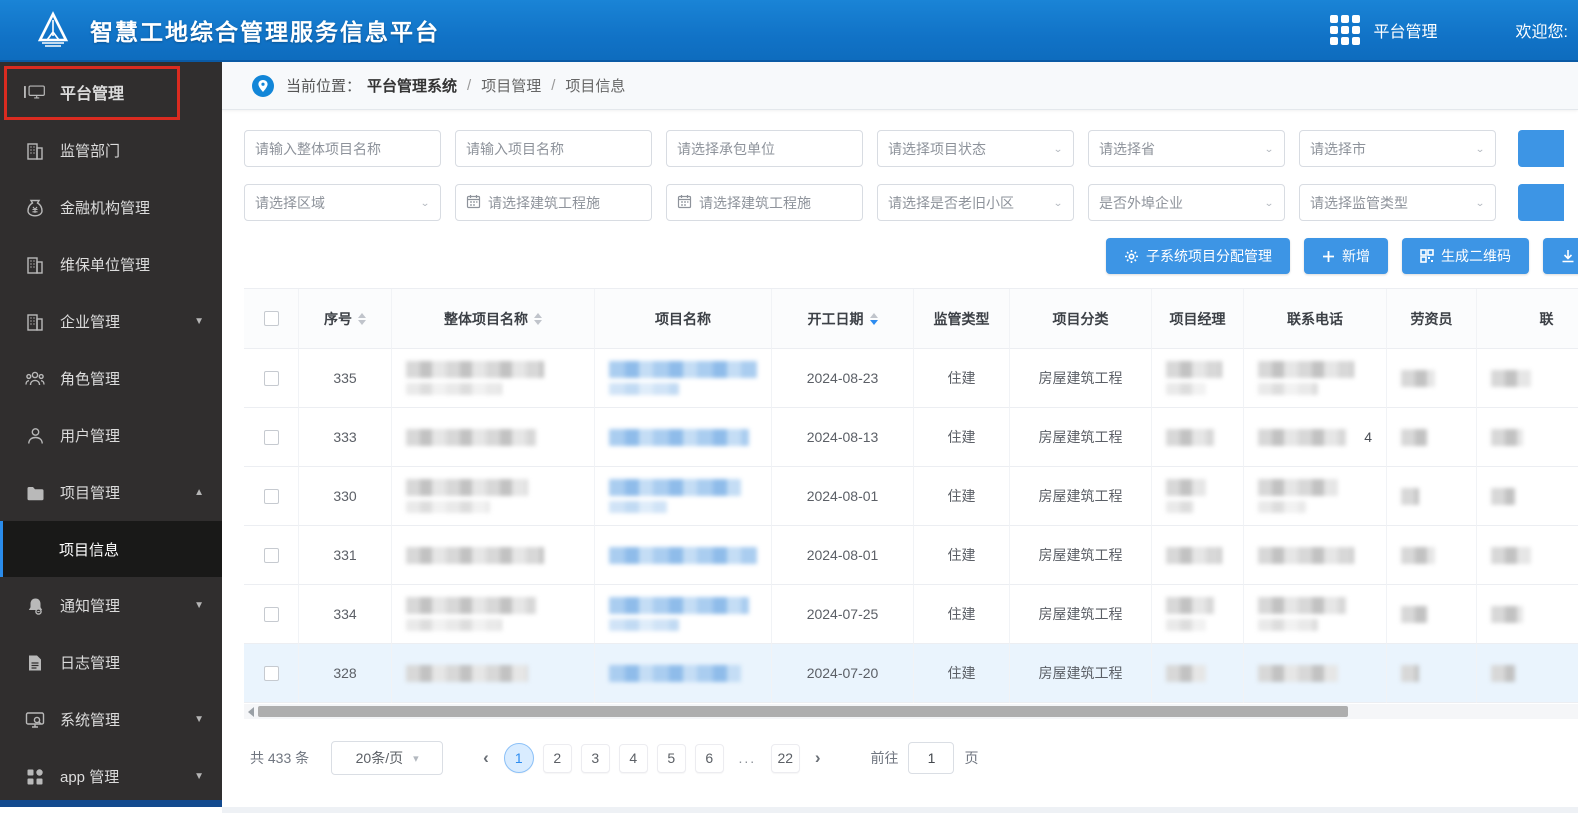 Image resolution: width=1578 pixels, height=813 pixels. Describe the element at coordinates (709, 758) in the screenshot. I see `page-number-6: 6` at that location.